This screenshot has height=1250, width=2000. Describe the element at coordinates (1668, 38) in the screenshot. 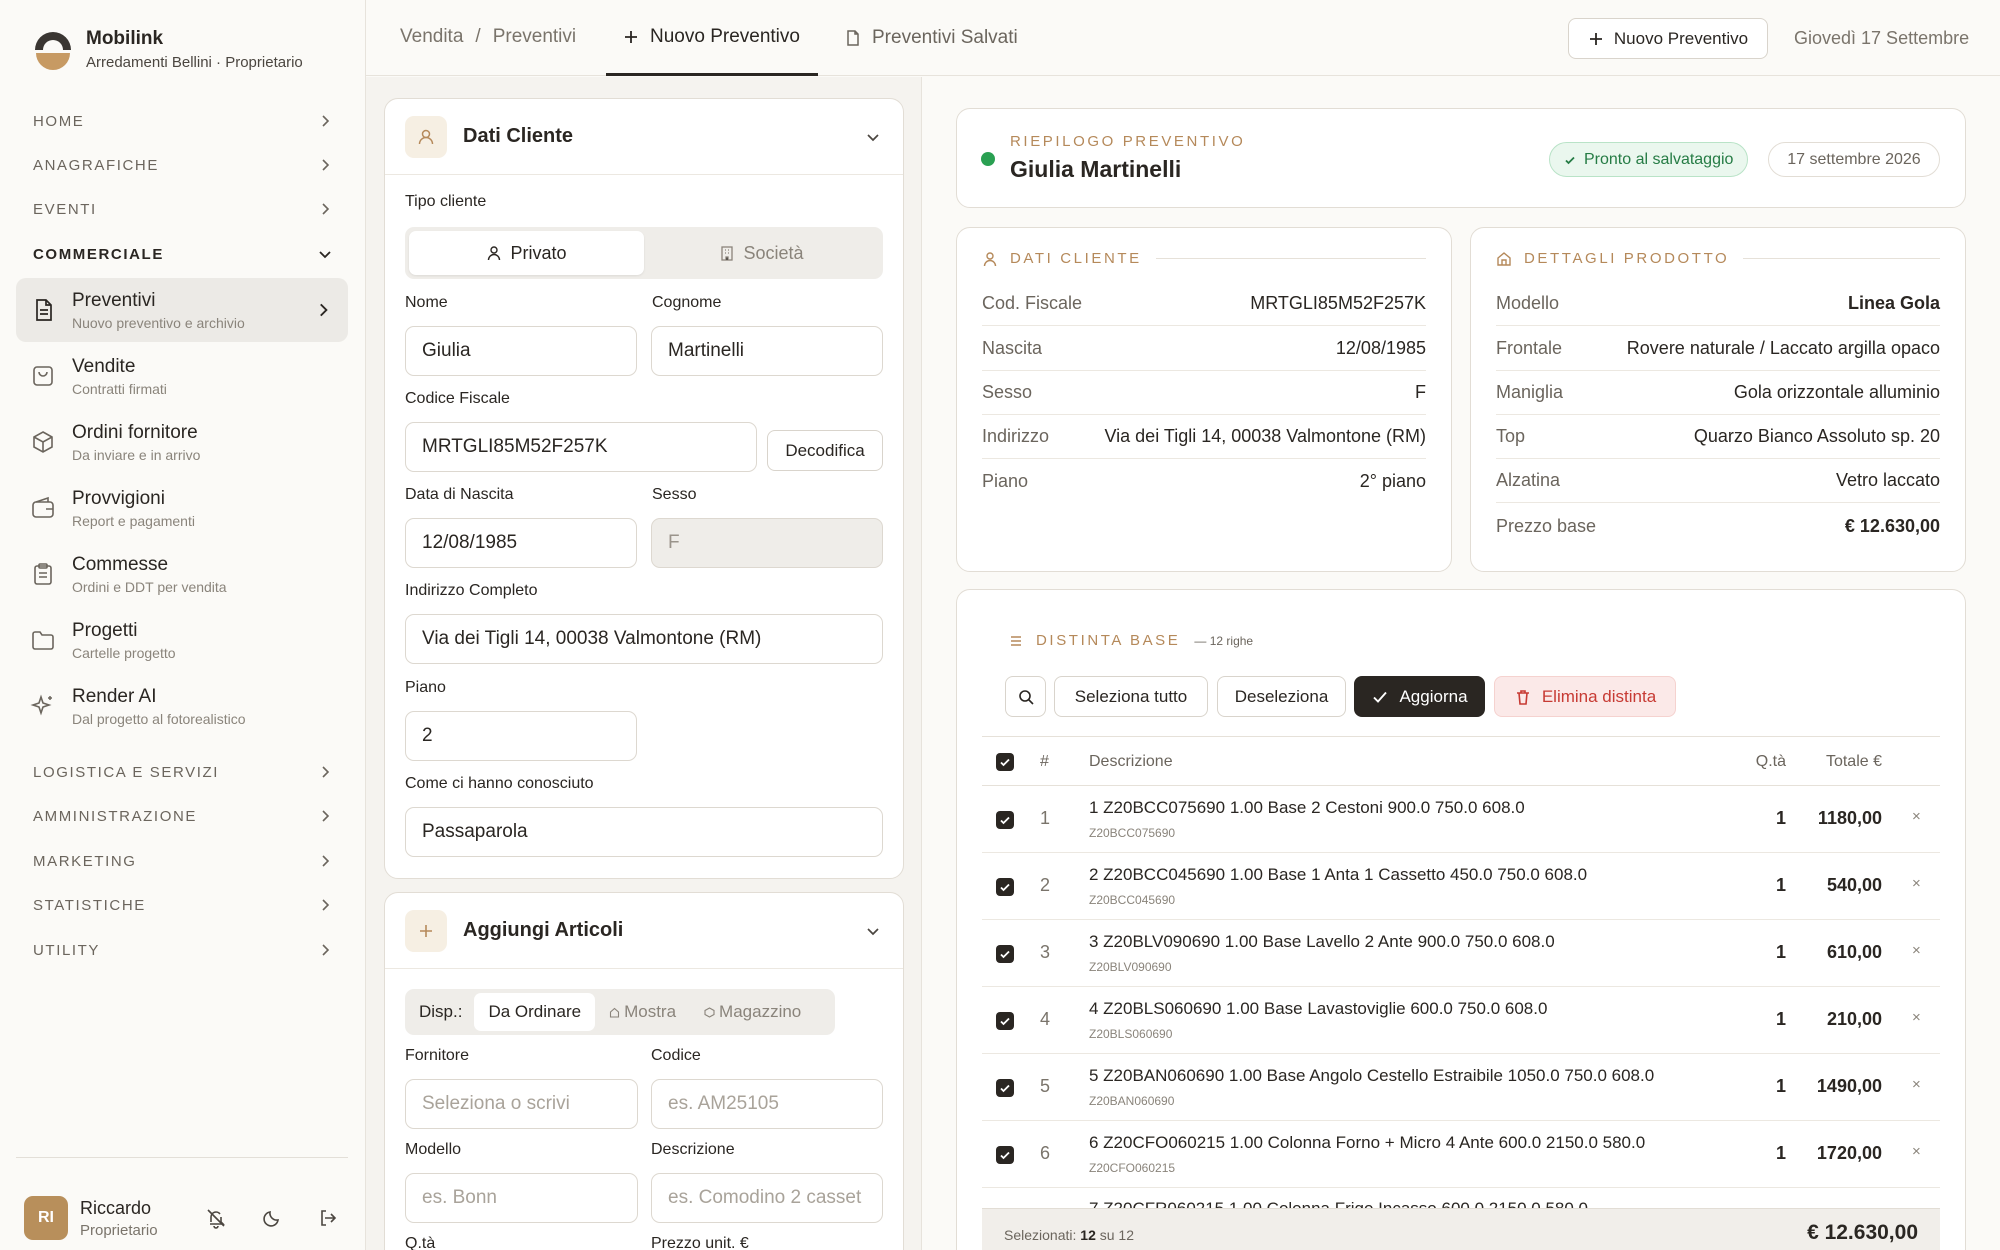

I see `new-quote-button: Nuovo Preventivo` at that location.